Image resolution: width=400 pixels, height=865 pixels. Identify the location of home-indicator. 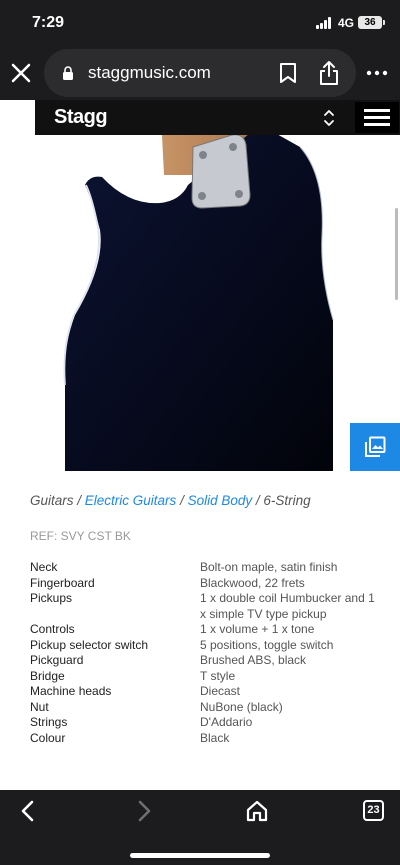
(200, 855).